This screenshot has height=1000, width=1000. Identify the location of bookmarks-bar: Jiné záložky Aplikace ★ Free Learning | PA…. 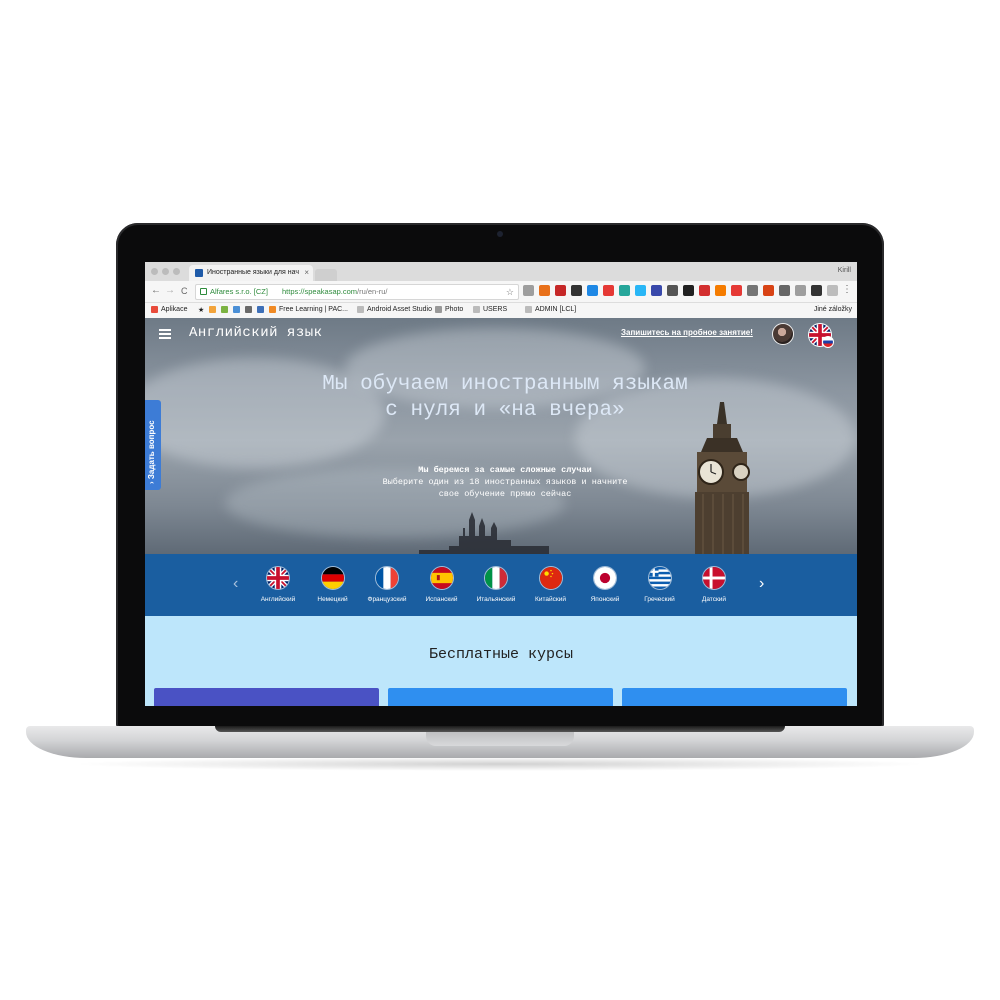
(501, 311).